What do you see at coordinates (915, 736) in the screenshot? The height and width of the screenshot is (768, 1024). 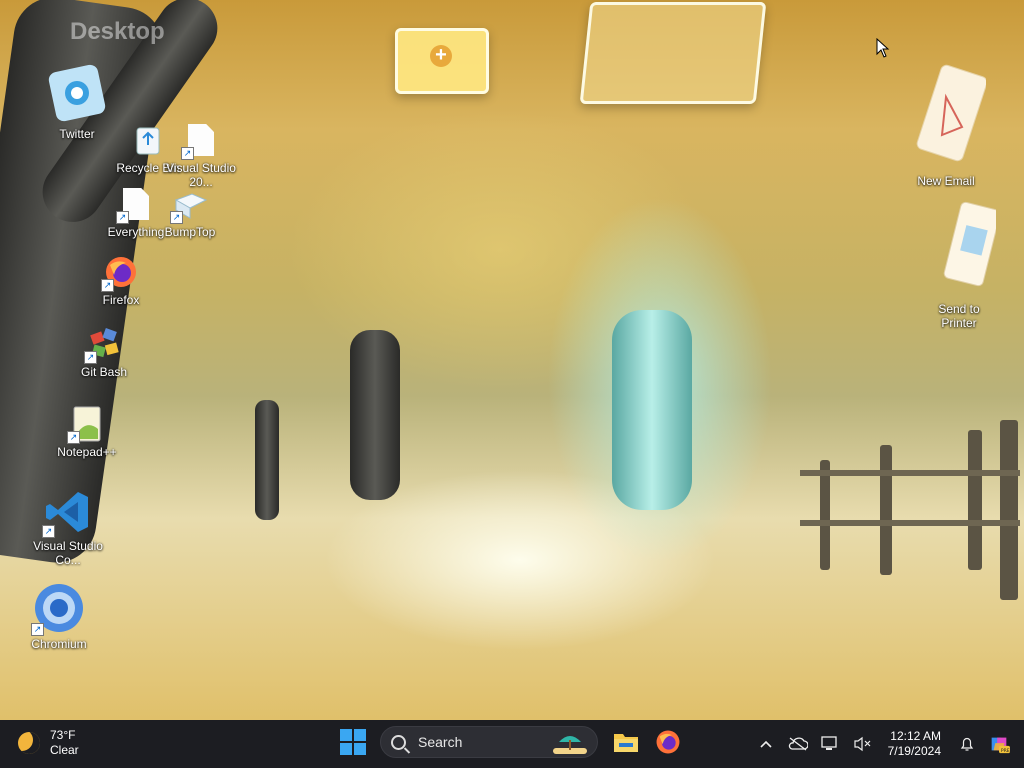 I see `clock-time: 12:12 AM` at bounding box center [915, 736].